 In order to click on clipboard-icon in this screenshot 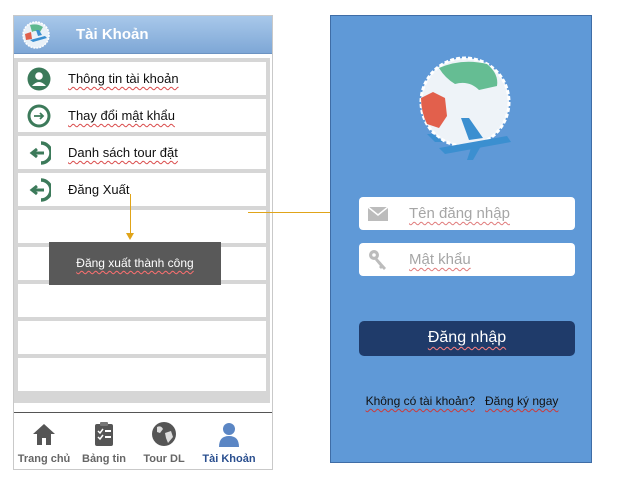, I will do `click(104, 434)`.